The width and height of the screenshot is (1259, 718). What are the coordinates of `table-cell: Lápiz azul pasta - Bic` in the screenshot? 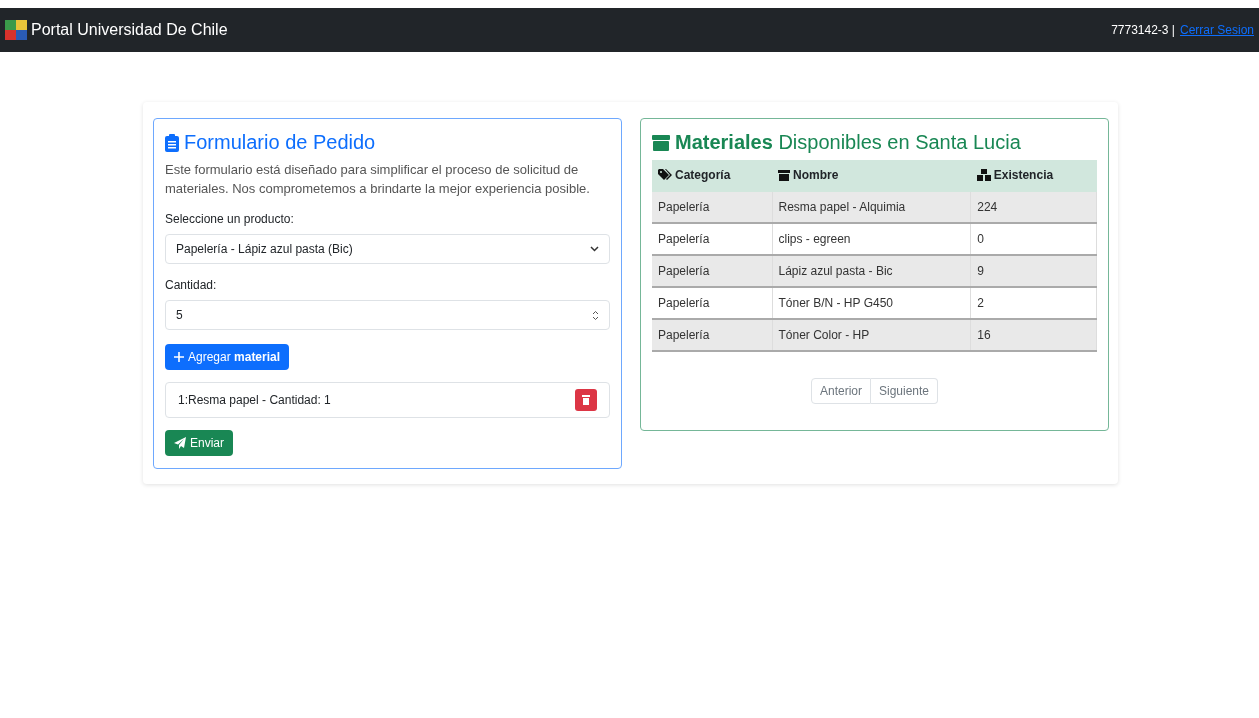 It's located at (871, 271).